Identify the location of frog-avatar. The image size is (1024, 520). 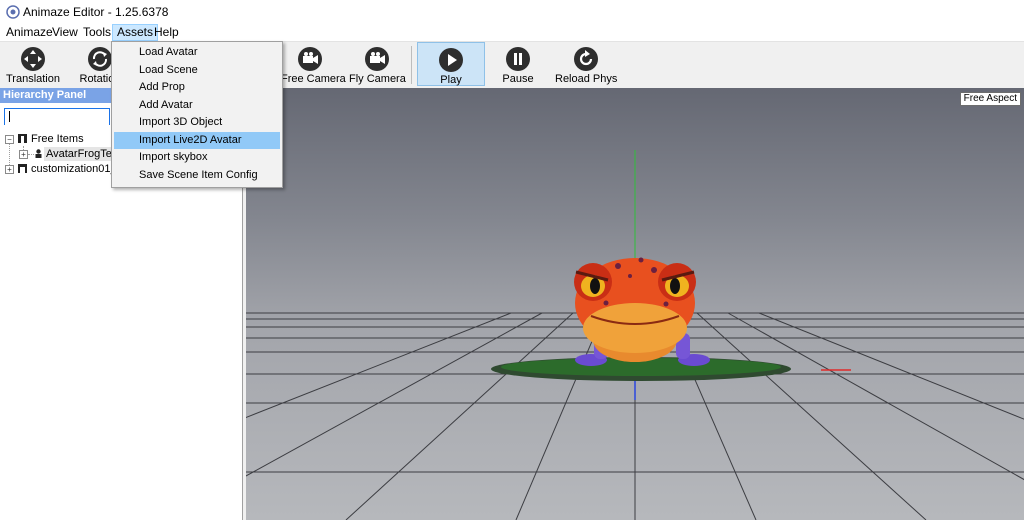
(642, 311).